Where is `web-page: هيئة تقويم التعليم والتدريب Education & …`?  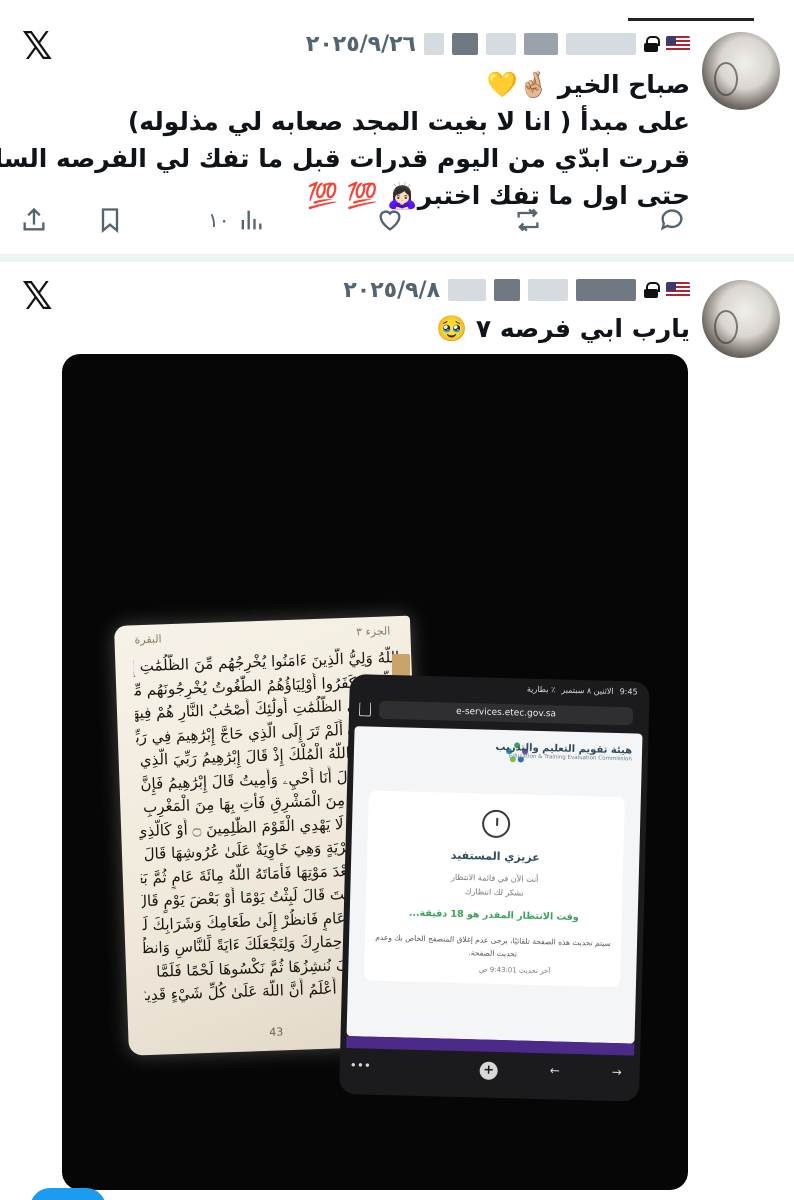
web-page: هيئة تقويم التعليم والتدريب Education & … is located at coordinates (494, 885).